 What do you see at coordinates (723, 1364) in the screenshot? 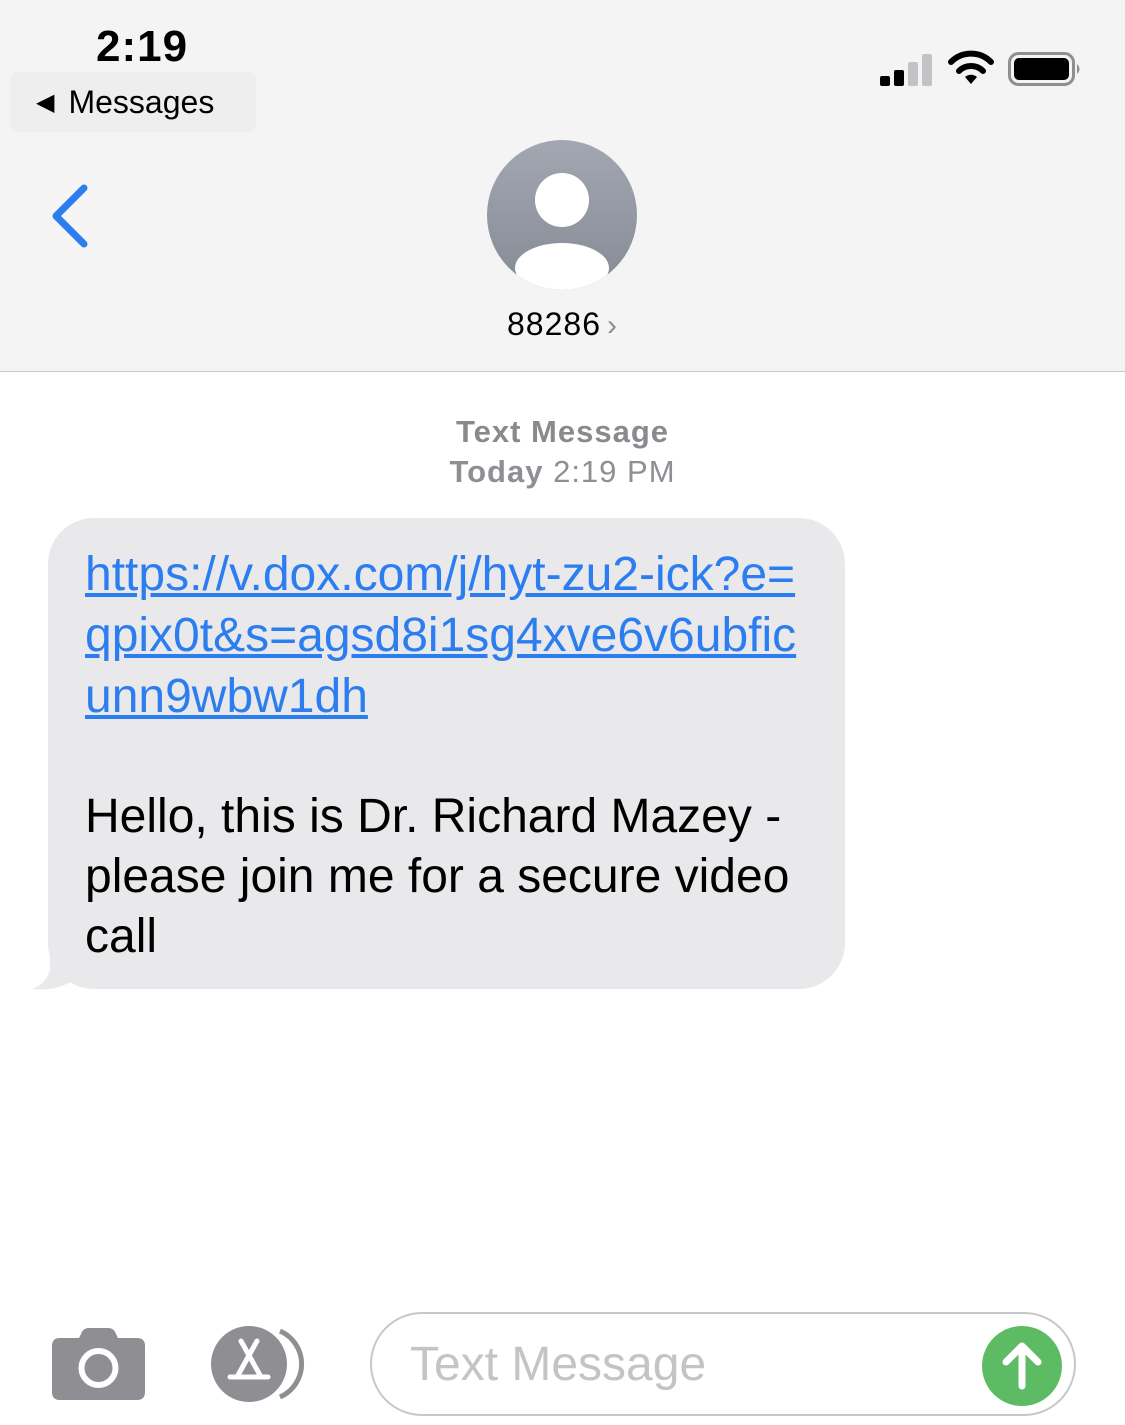
I see `message-input: Text Message` at bounding box center [723, 1364].